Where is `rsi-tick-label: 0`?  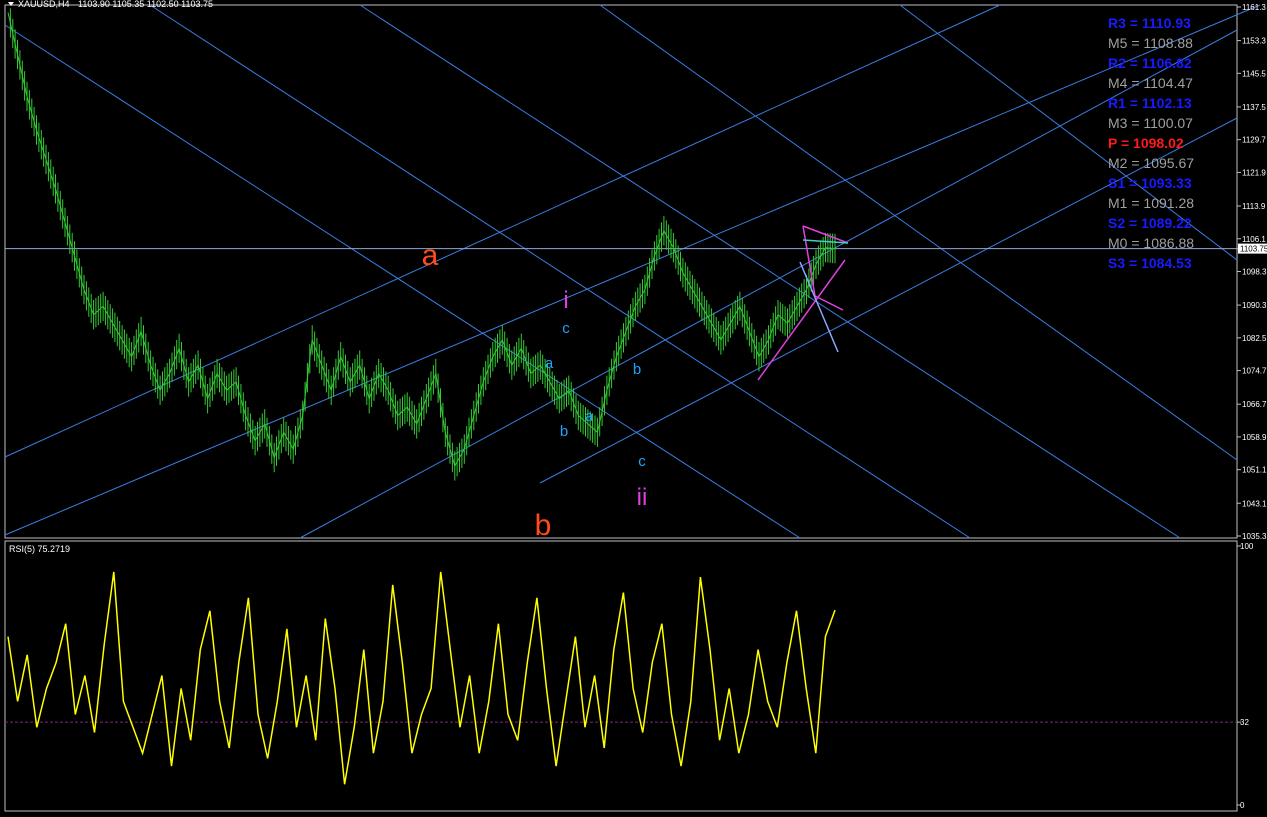 rsi-tick-label: 0 is located at coordinates (1242, 805).